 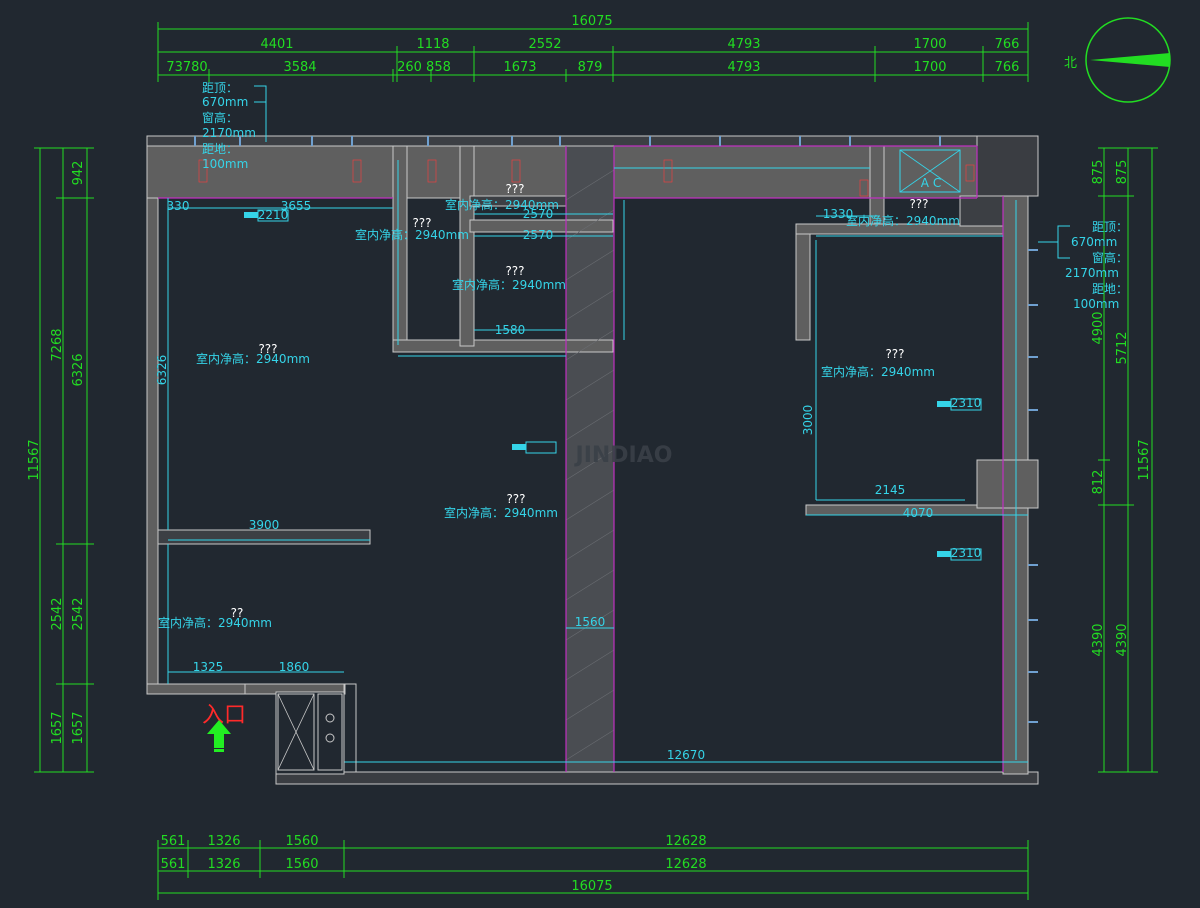 I want to click on inner-dim: 4070, so click(x=918, y=513).